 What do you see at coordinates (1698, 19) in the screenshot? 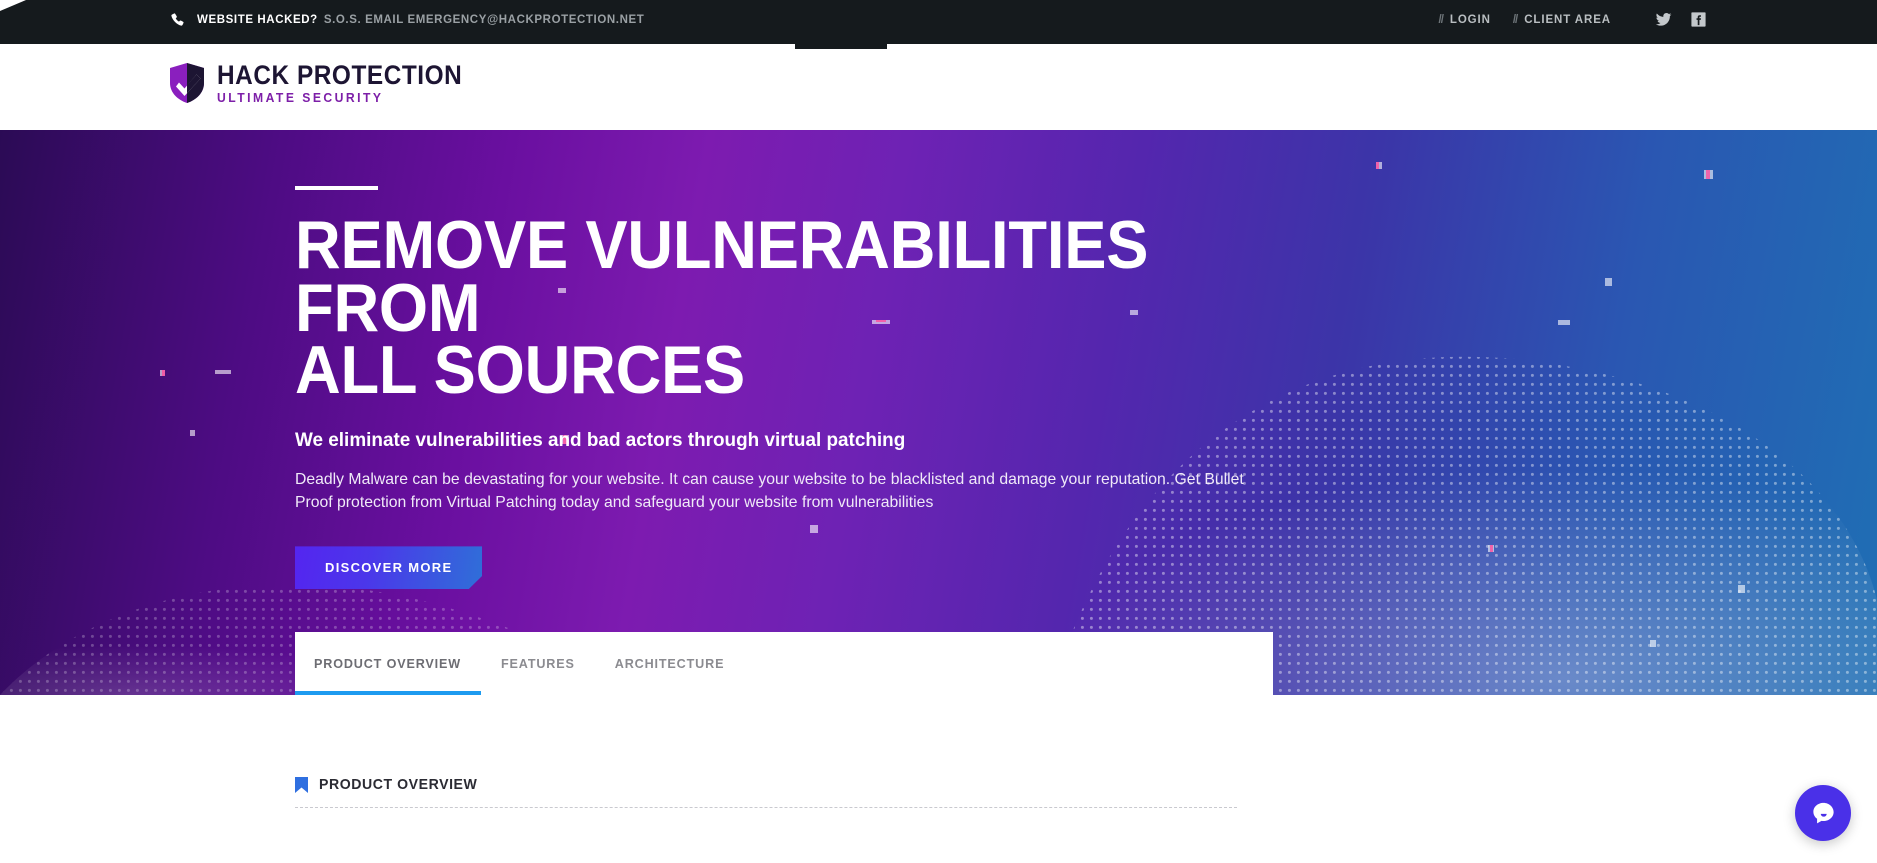
I see `facebook-icon` at bounding box center [1698, 19].